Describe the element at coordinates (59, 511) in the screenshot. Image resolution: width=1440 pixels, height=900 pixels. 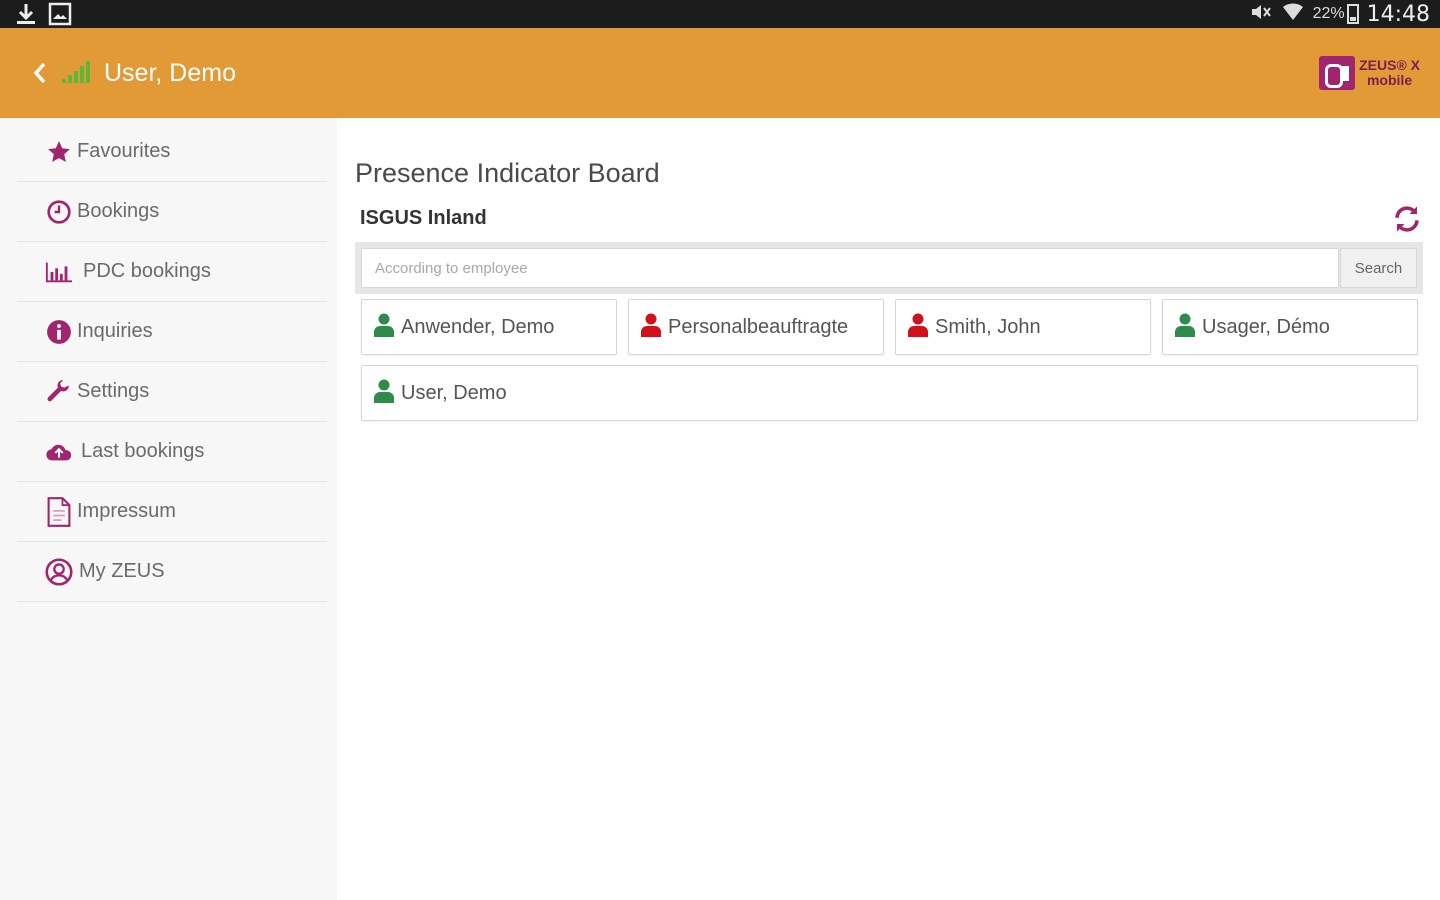
I see `document-icon` at that location.